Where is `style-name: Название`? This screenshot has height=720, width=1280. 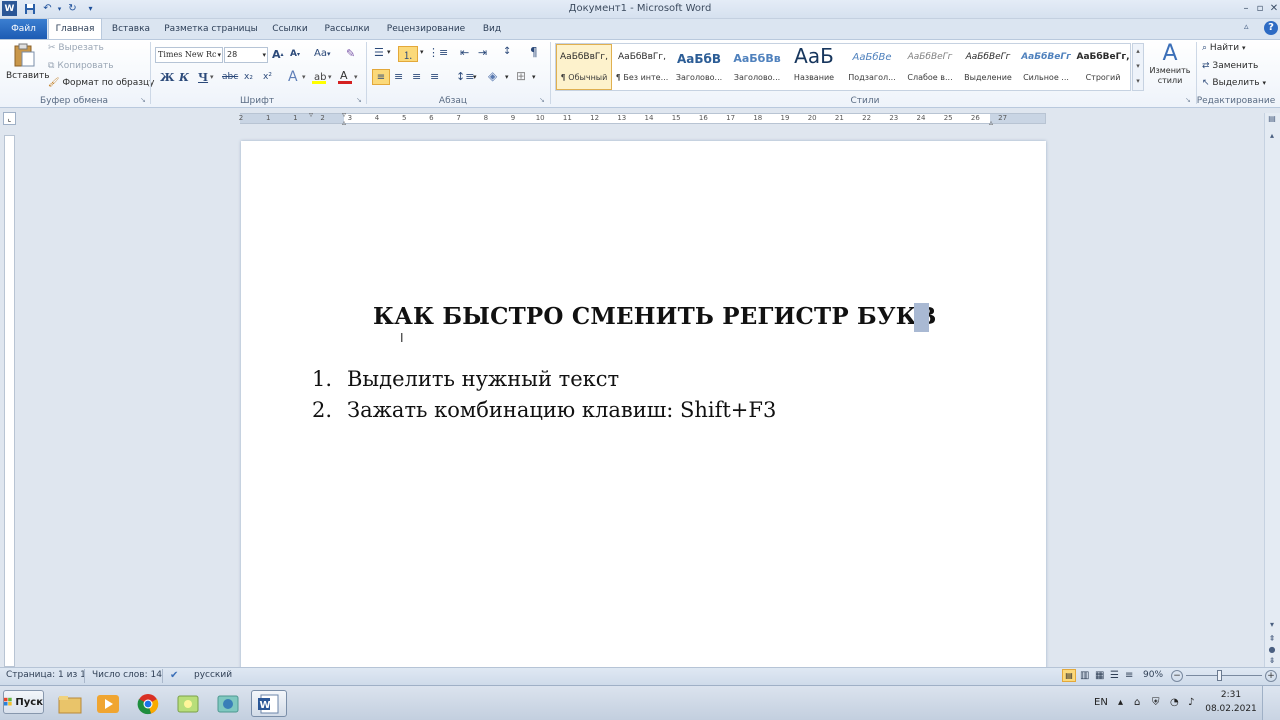 style-name: Название is located at coordinates (814, 77).